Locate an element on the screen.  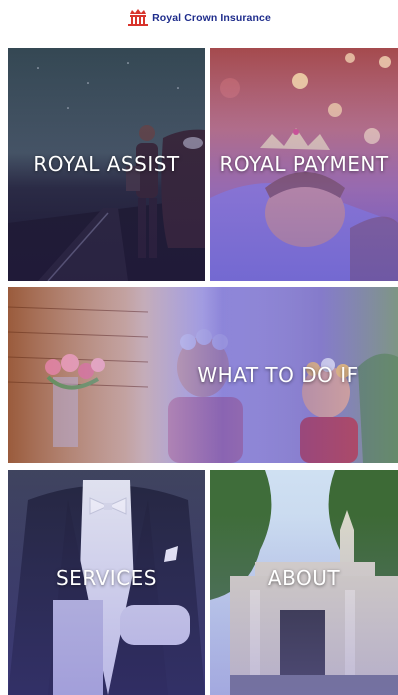
brand-name: Royal Crown Insurance is located at coordinates (211, 18).